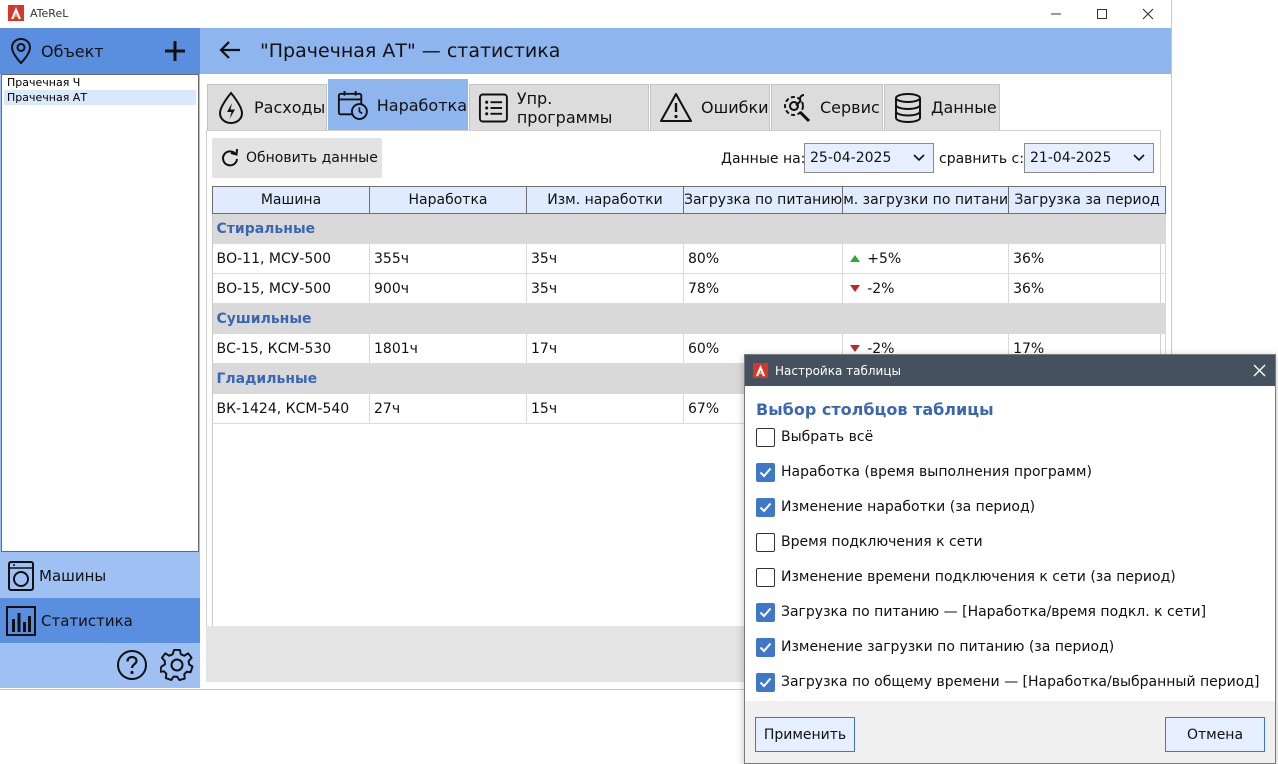 This screenshot has height=764, width=1278. Describe the element at coordinates (875, 409) in the screenshot. I see `dialog-heading: Выбор столбцов таблицы` at that location.